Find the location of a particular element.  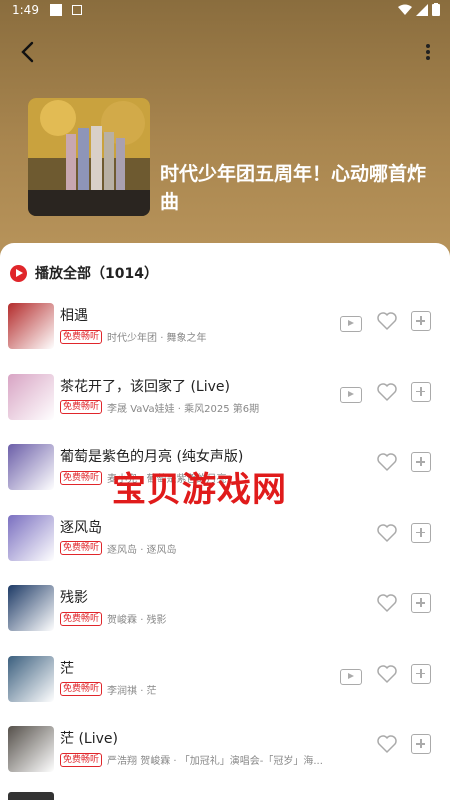

song-title: 逐风岛 is located at coordinates (81, 527).